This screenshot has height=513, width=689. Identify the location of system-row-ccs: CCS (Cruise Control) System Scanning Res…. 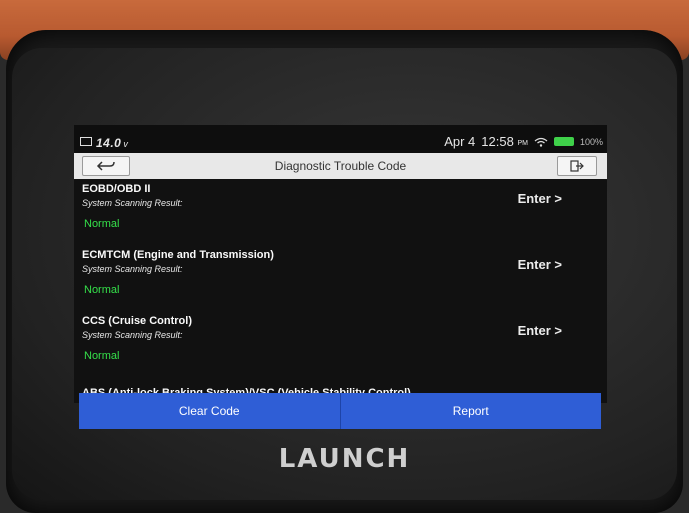
(340, 344).